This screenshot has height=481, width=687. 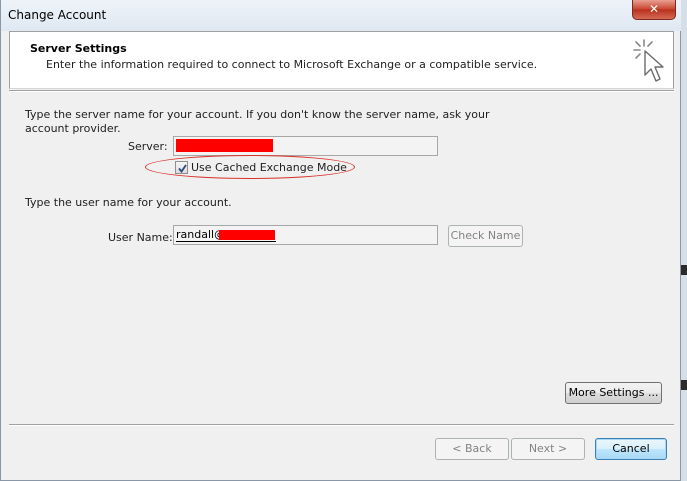 What do you see at coordinates (684, 240) in the screenshot?
I see `background-window-edge` at bounding box center [684, 240].